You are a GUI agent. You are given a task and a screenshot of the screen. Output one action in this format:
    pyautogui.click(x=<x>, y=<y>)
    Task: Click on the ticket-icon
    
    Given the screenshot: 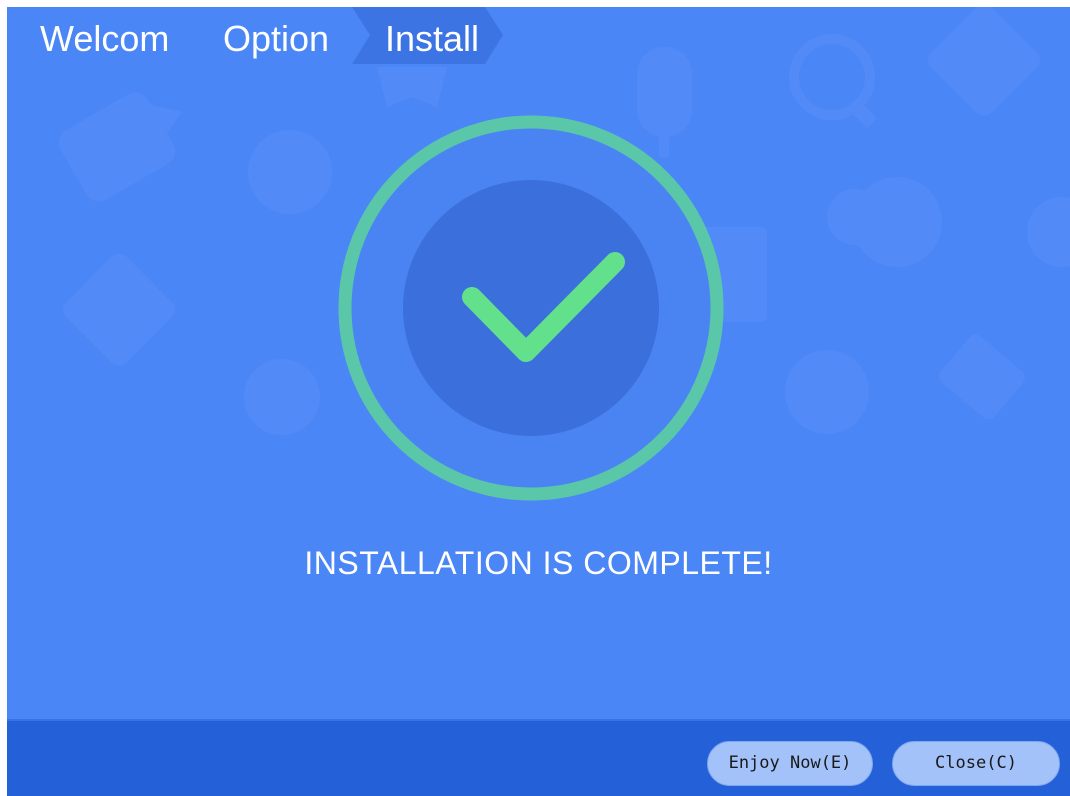 What is the action you would take?
    pyautogui.click(x=982, y=377)
    